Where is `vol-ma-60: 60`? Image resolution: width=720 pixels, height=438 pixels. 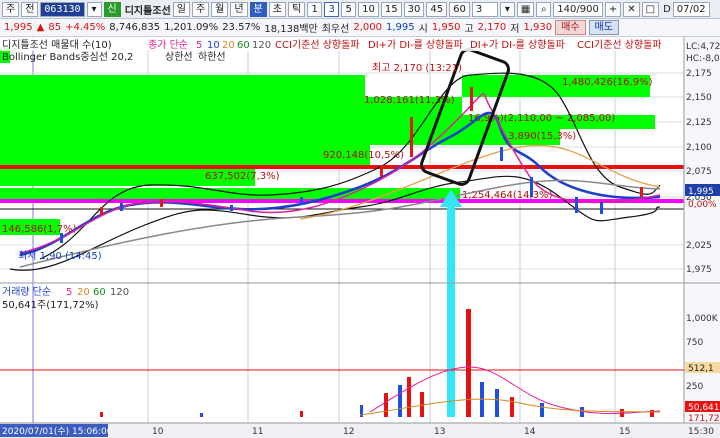
vol-ma-60: 60 is located at coordinates (99, 292).